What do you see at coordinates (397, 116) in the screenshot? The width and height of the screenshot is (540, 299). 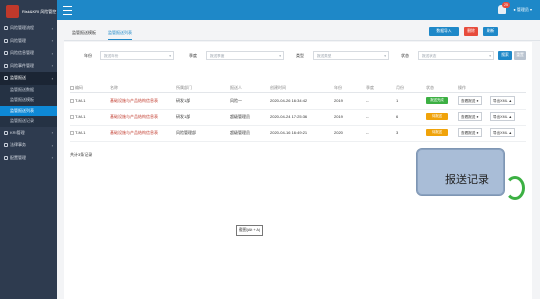 I see `row-month: 6` at bounding box center [397, 116].